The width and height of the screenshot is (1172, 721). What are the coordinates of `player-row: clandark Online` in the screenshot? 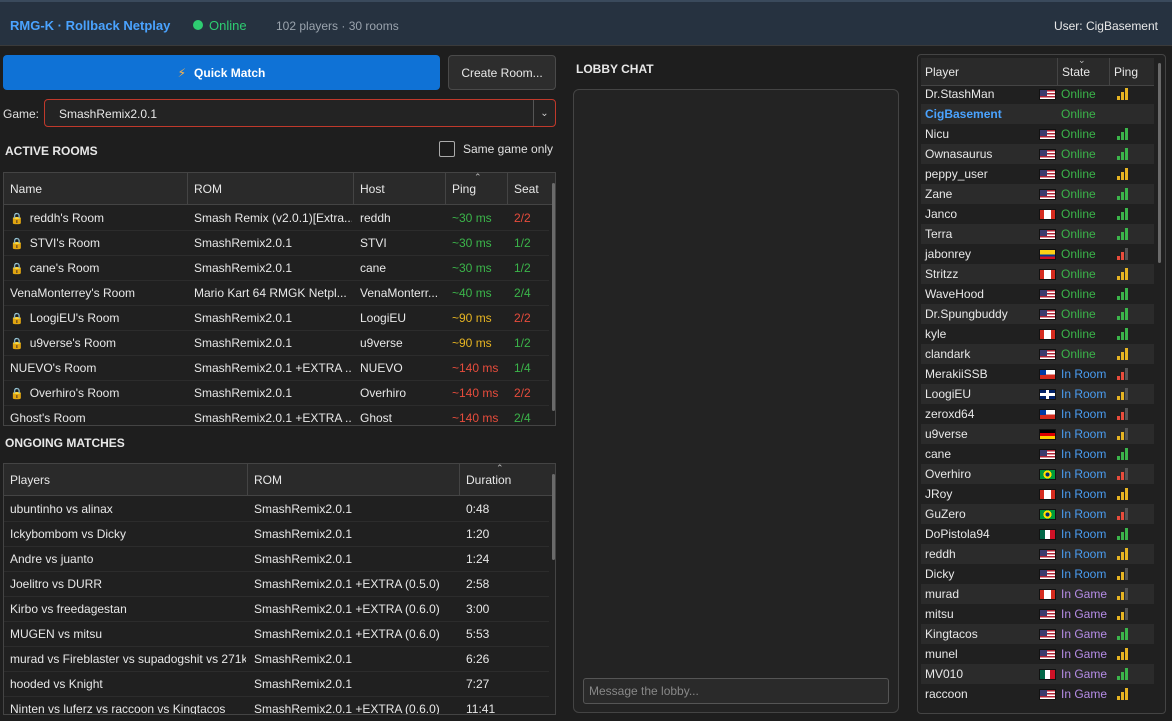 It's located at (1037, 354).